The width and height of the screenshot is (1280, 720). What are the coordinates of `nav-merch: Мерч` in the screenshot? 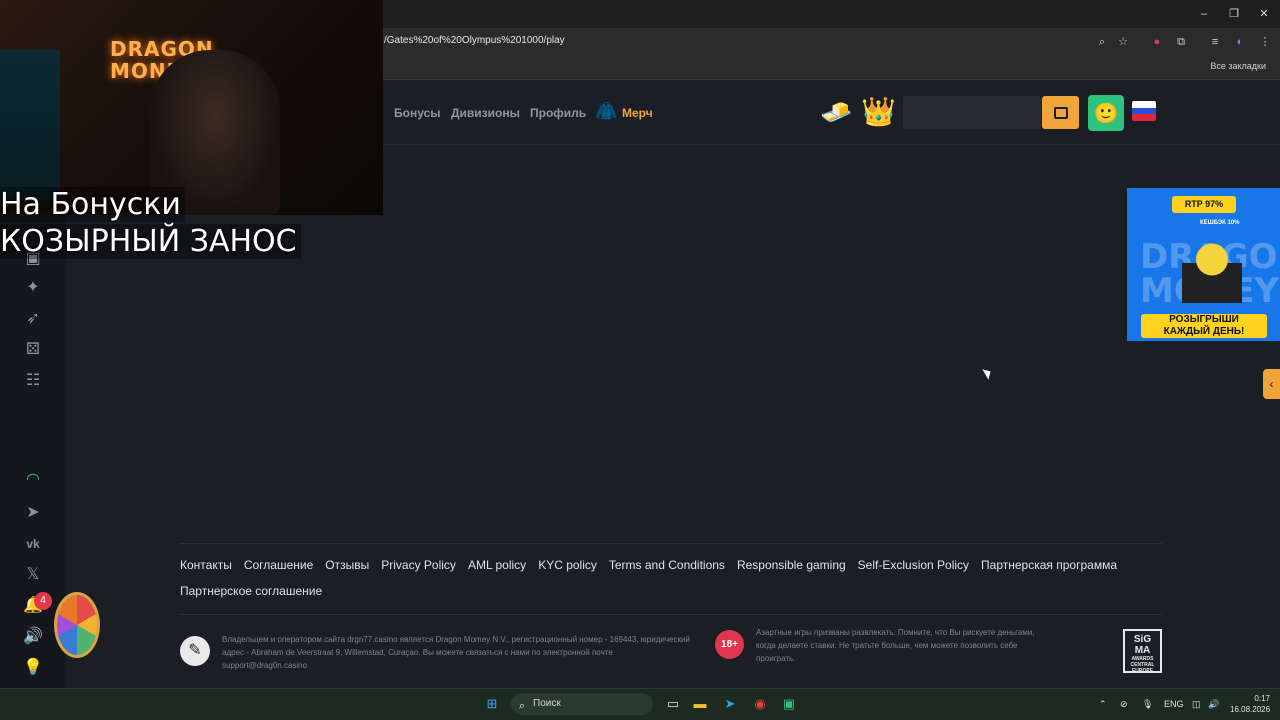 It's located at (637, 113).